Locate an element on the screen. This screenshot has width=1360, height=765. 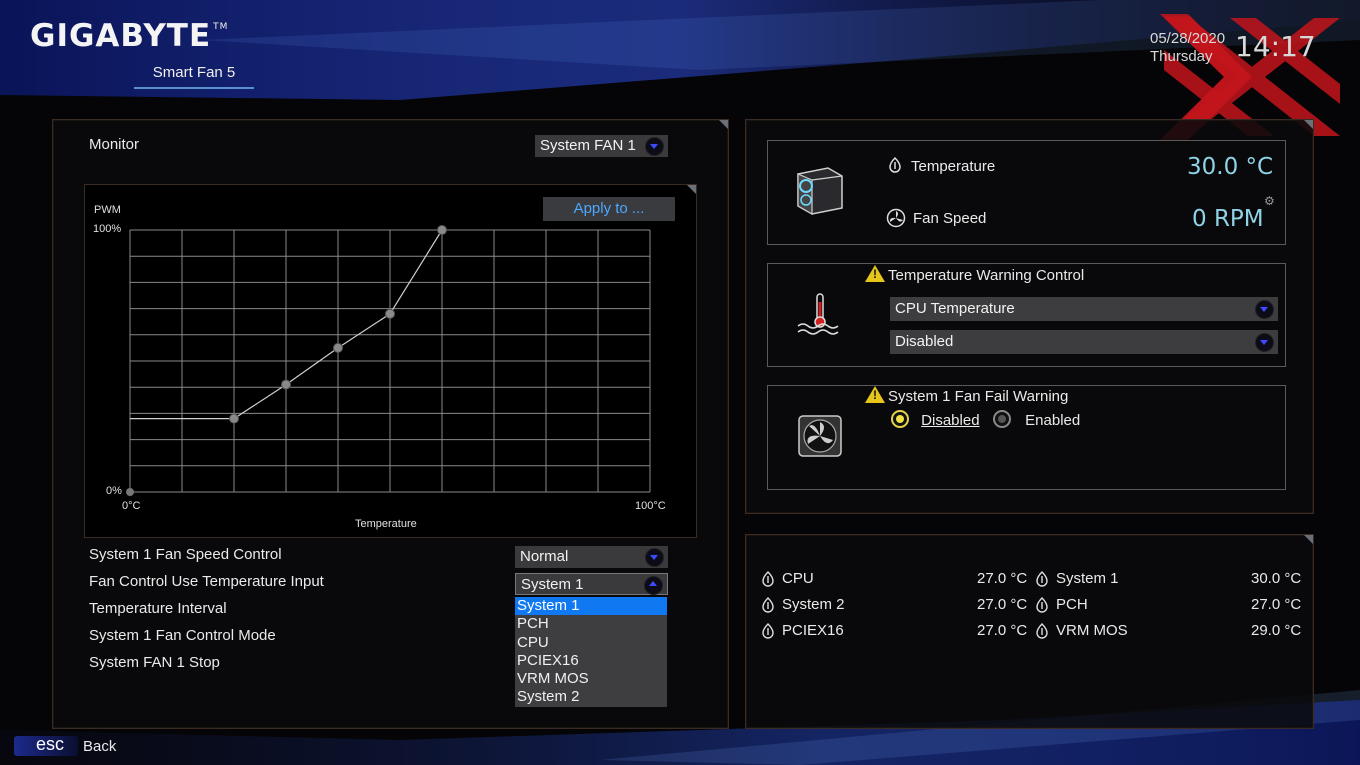
date-display: 05/28/2020 Thursday is located at coordinates (1187, 48).